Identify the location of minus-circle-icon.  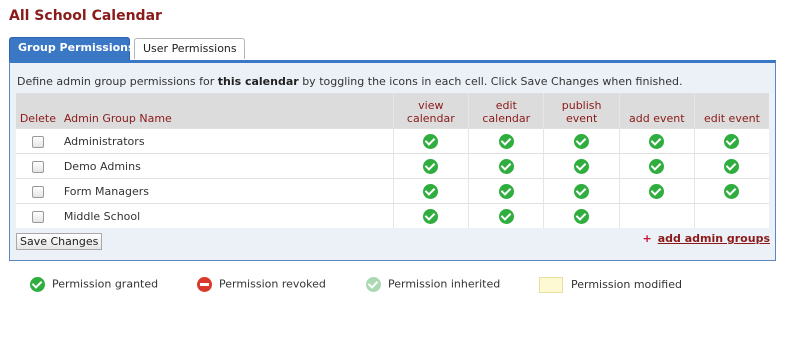
(204, 284).